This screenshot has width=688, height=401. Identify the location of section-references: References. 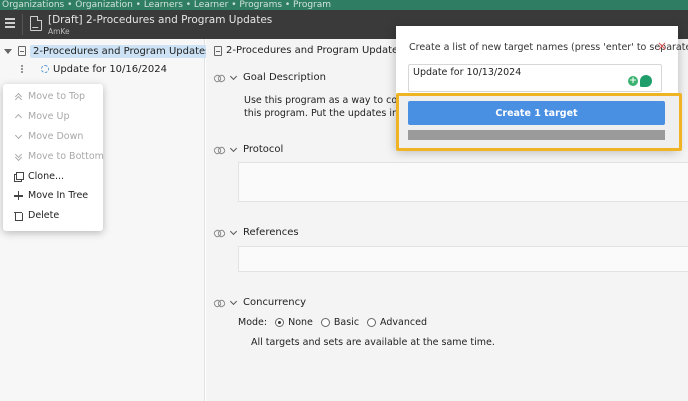
(256, 232).